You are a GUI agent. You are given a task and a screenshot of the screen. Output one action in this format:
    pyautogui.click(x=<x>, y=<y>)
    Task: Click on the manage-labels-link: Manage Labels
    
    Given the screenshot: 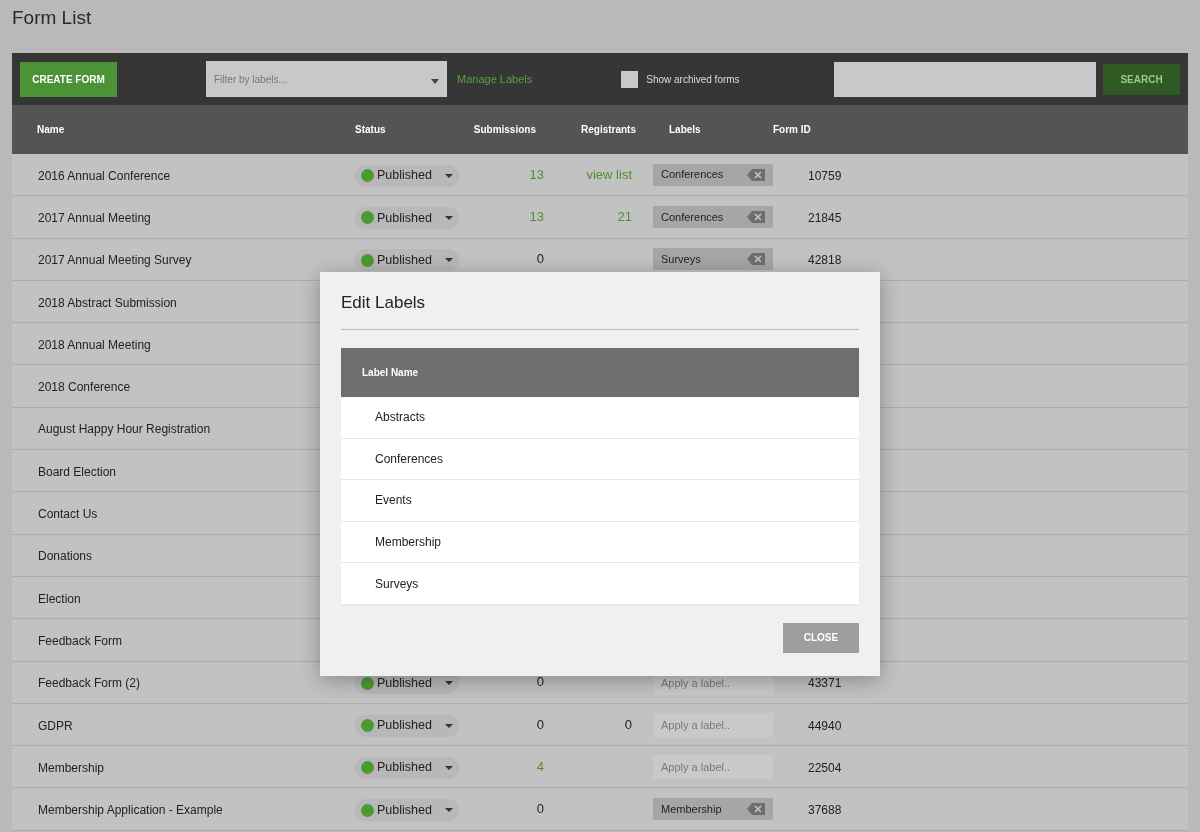 What is the action you would take?
    pyautogui.click(x=495, y=79)
    